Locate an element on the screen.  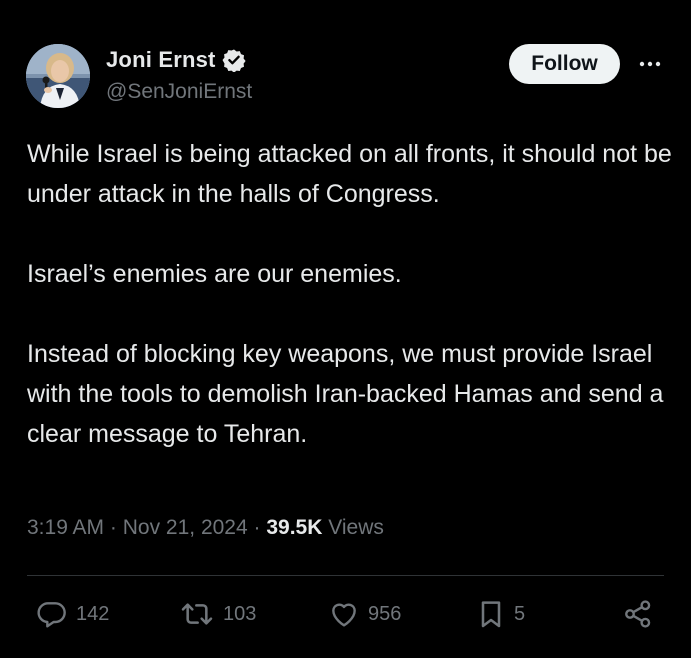
author-display-name: Joni Ernst is located at coordinates (161, 60).